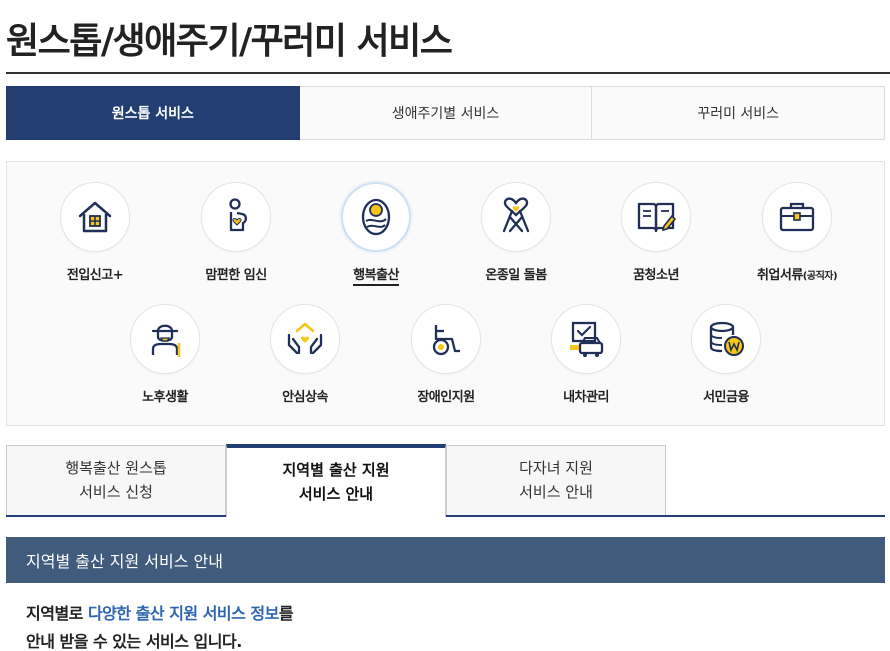 The image size is (890, 651). I want to click on service-pregnancy: 맘편한 임신, so click(236, 232).